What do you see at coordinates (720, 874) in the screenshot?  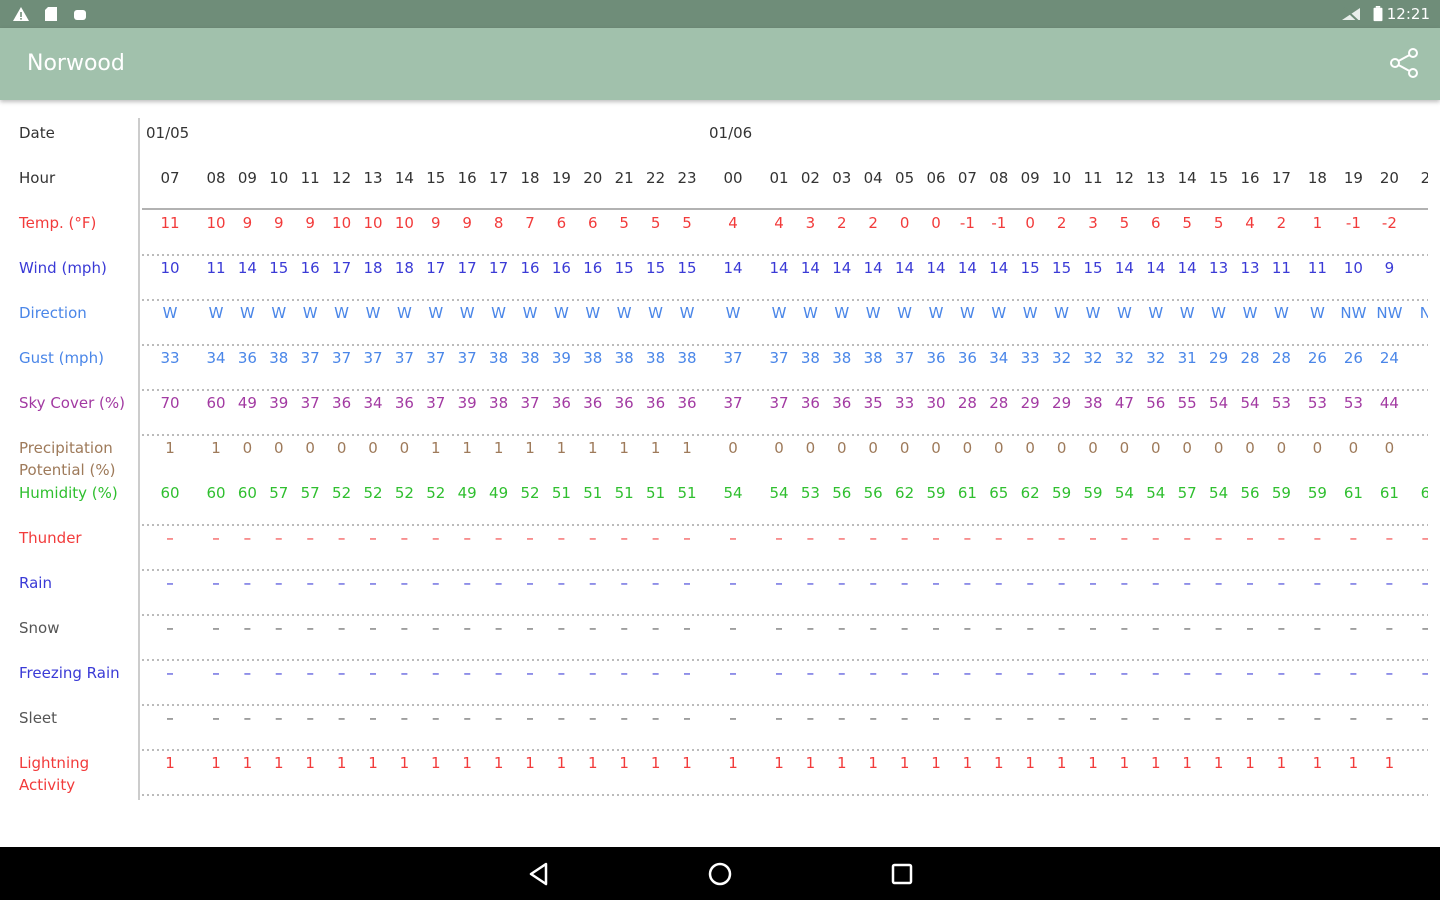 I see `home-icon` at bounding box center [720, 874].